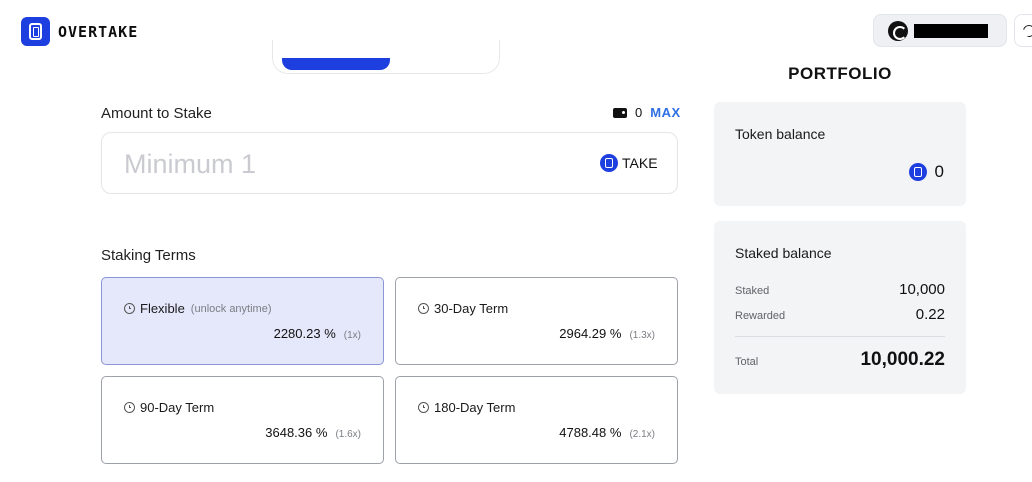  I want to click on staking-terms-label: Staking Terms, so click(148, 255).